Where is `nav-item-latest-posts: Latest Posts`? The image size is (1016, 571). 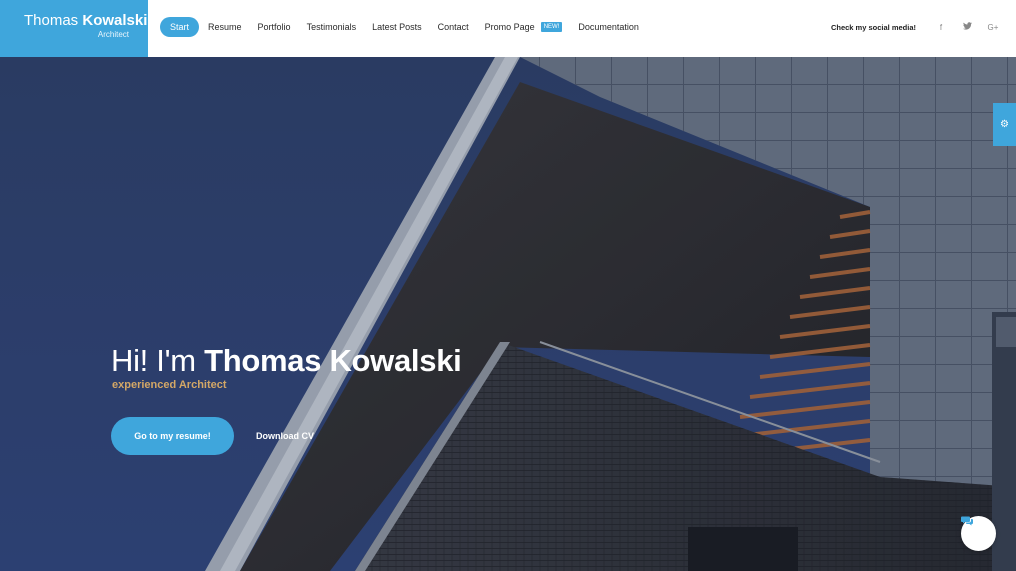
nav-item-latest-posts: Latest Posts is located at coordinates (397, 27).